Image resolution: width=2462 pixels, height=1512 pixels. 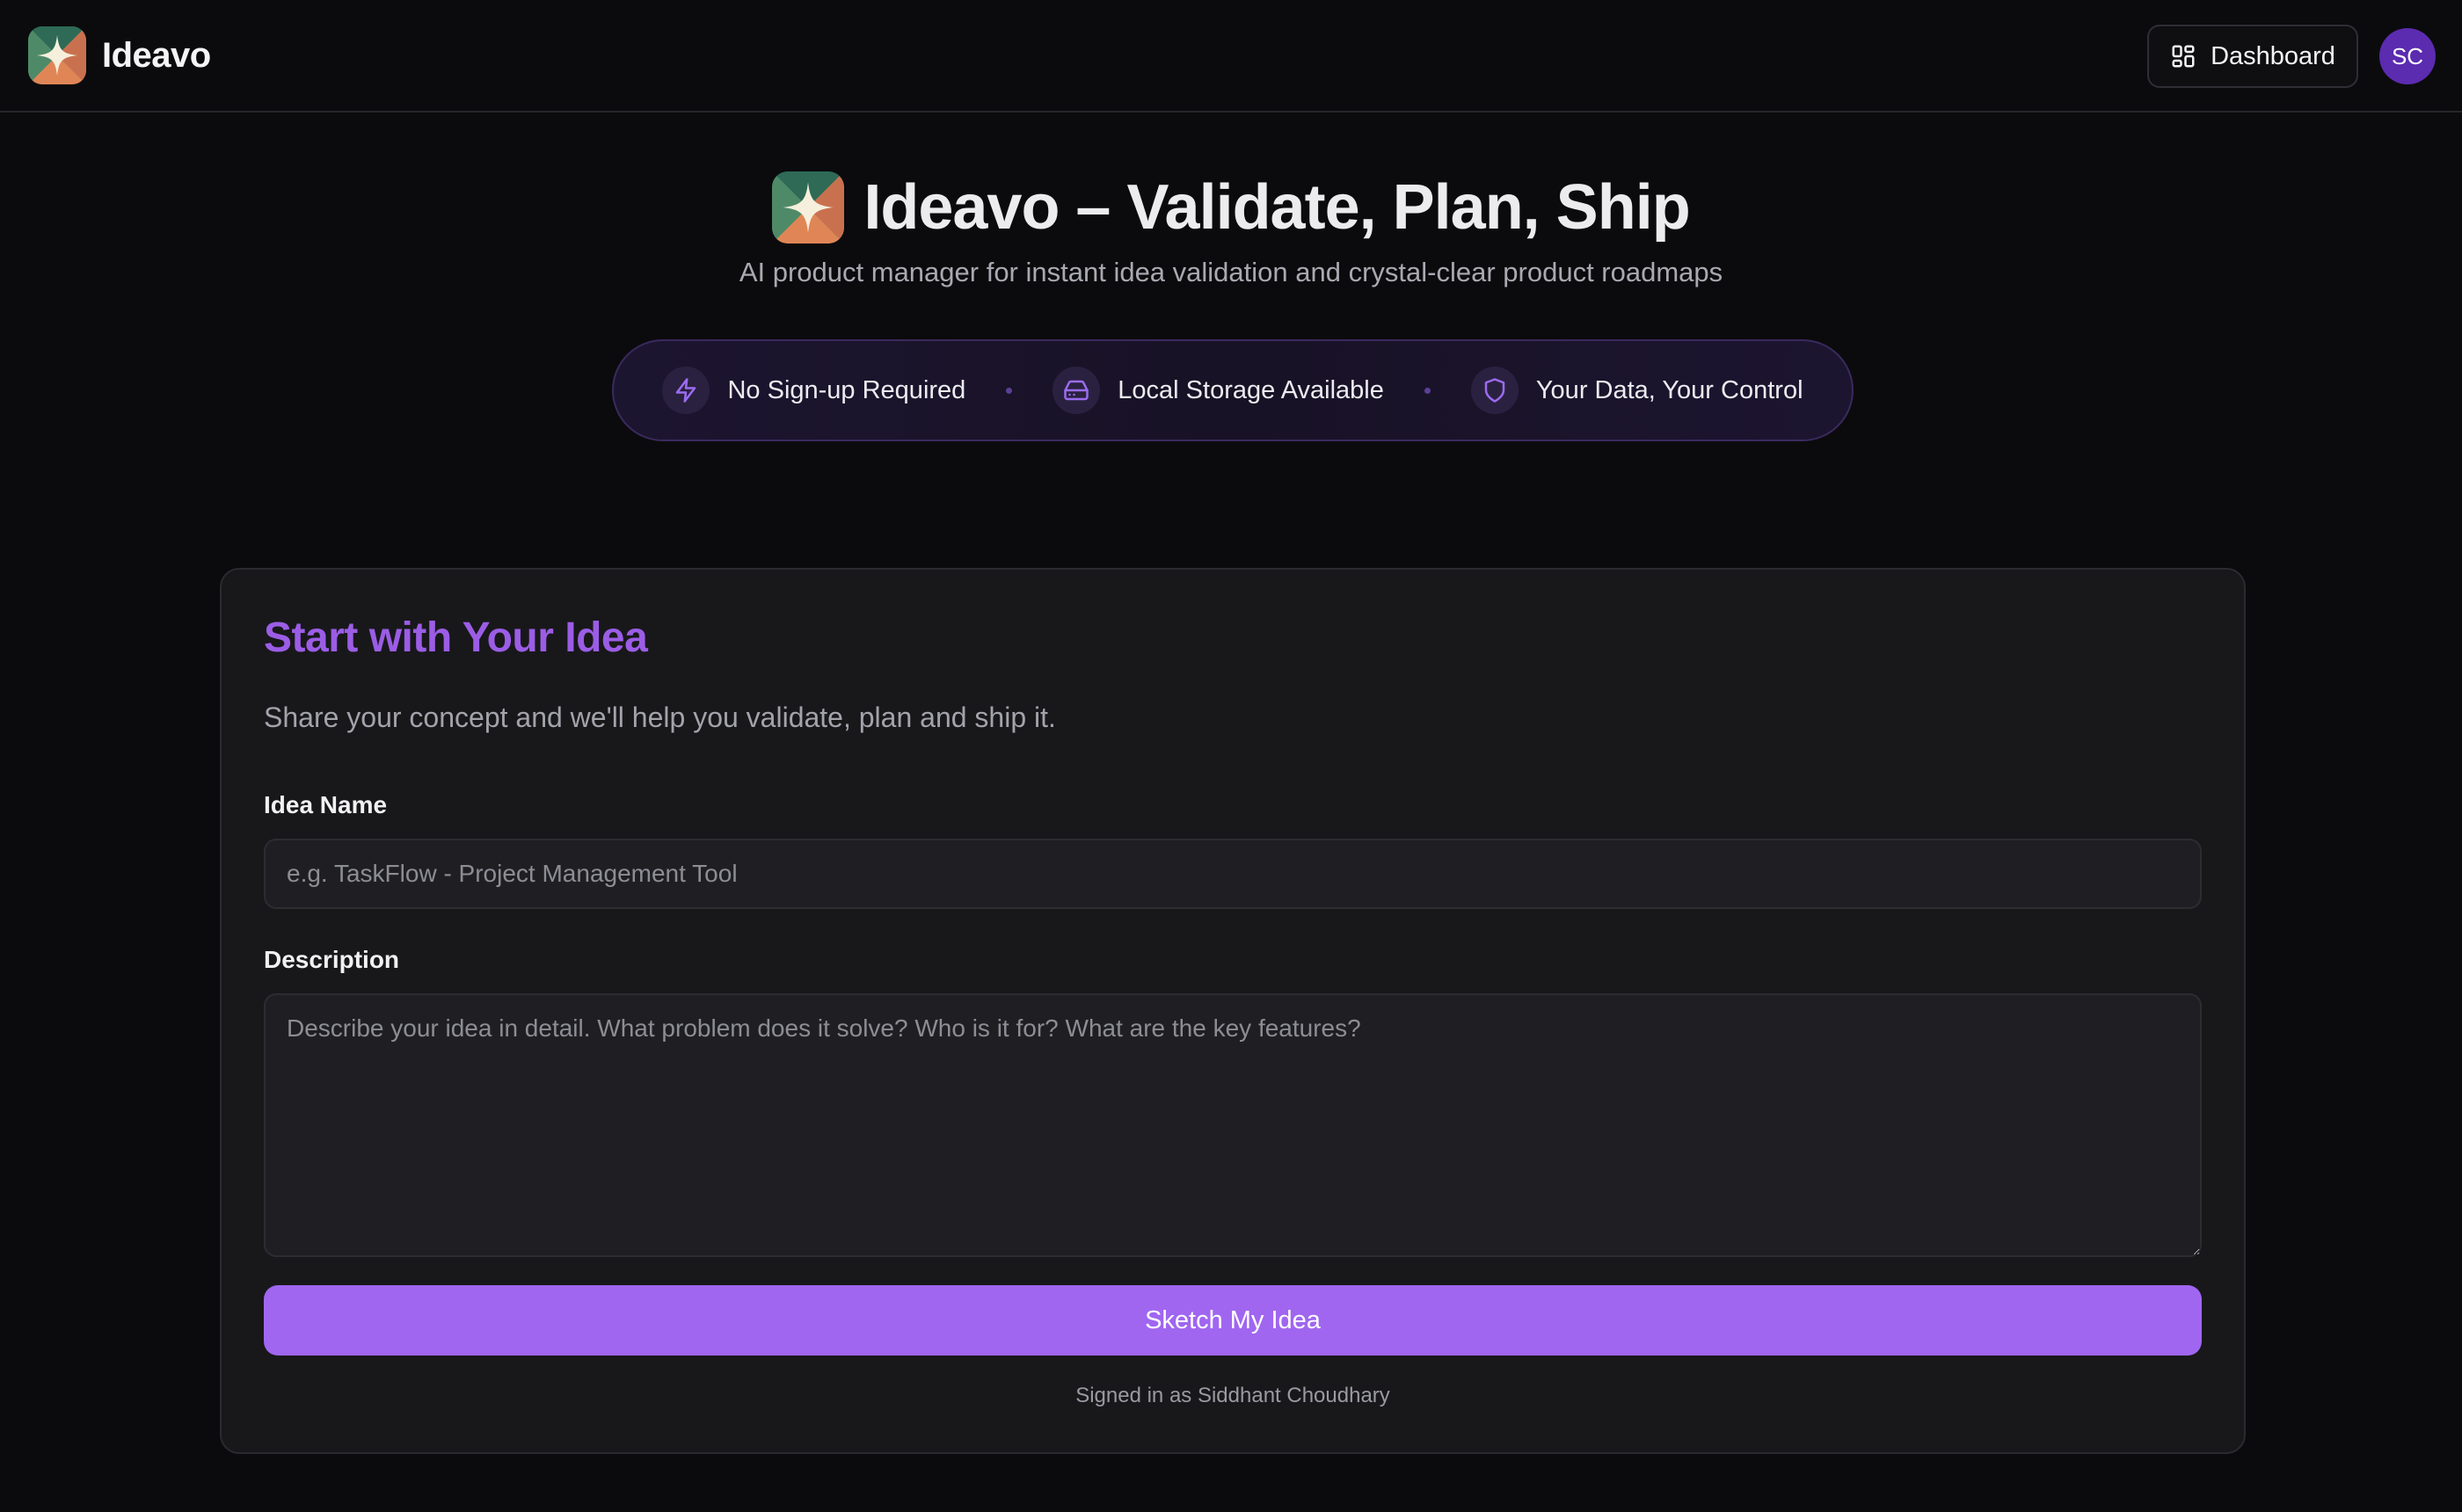 I want to click on description-label: Description, so click(x=332, y=960).